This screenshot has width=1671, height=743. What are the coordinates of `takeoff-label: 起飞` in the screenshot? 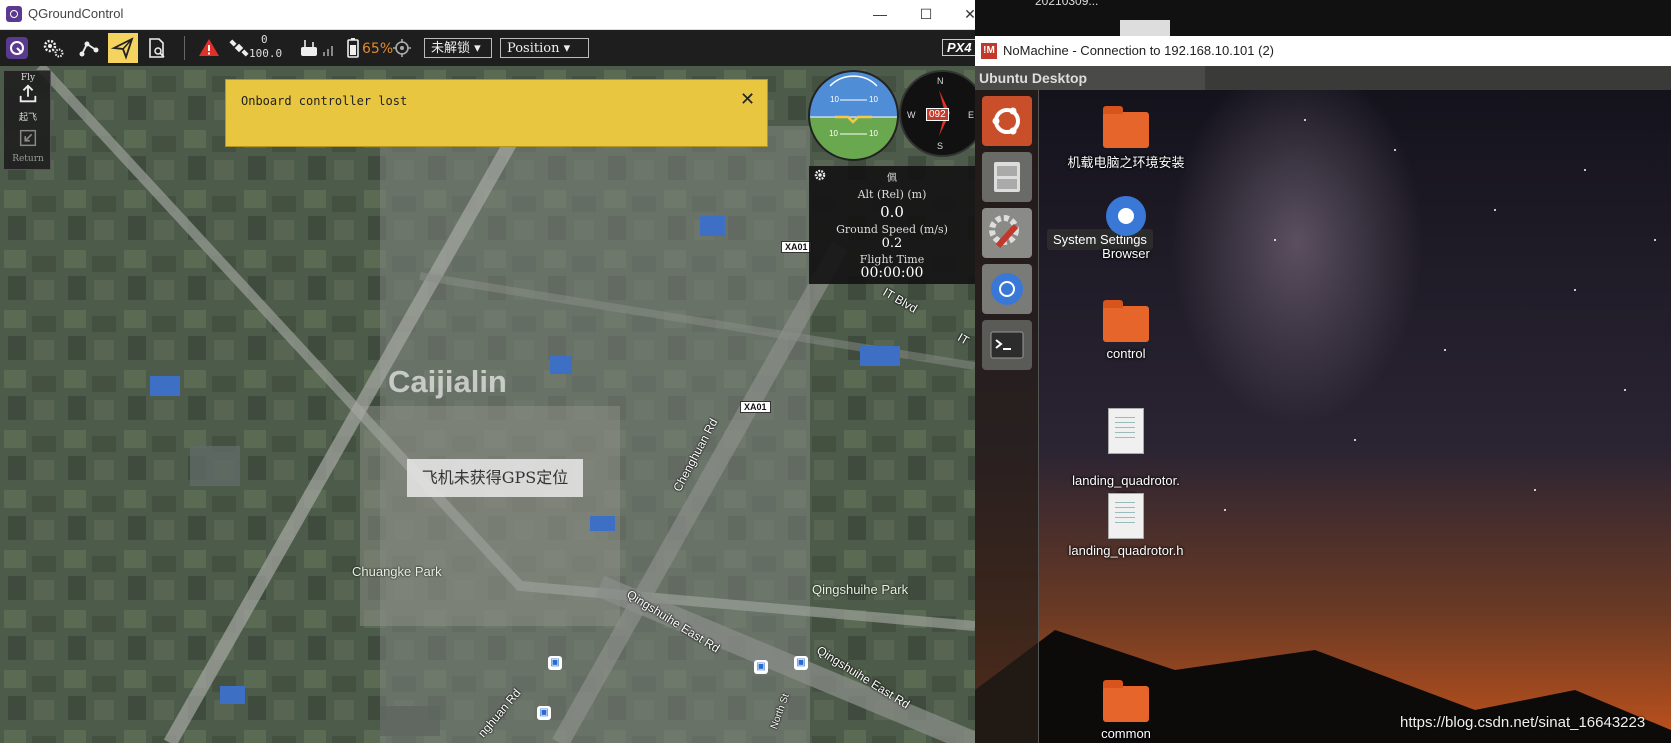 It's located at (27, 118).